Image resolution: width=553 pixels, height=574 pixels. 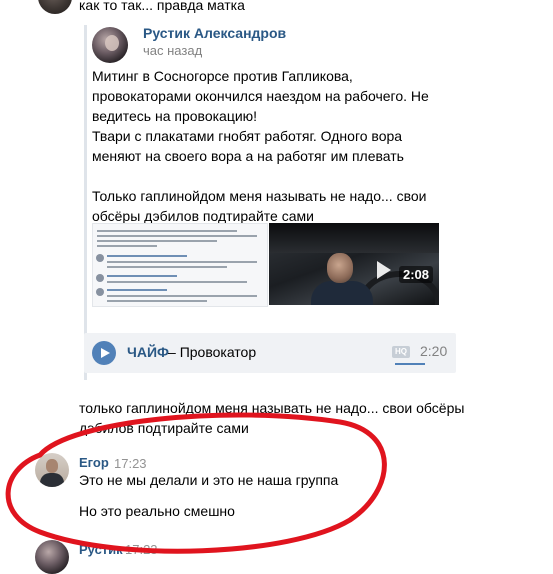 What do you see at coordinates (209, 480) in the screenshot?
I see `reply-text-line: Это не мы делали и это не наша группа` at bounding box center [209, 480].